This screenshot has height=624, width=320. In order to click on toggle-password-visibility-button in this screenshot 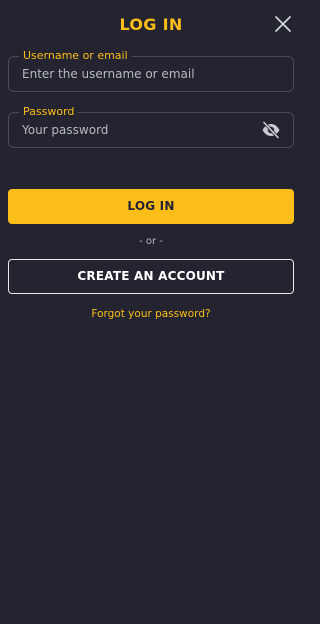, I will do `click(271, 130)`.